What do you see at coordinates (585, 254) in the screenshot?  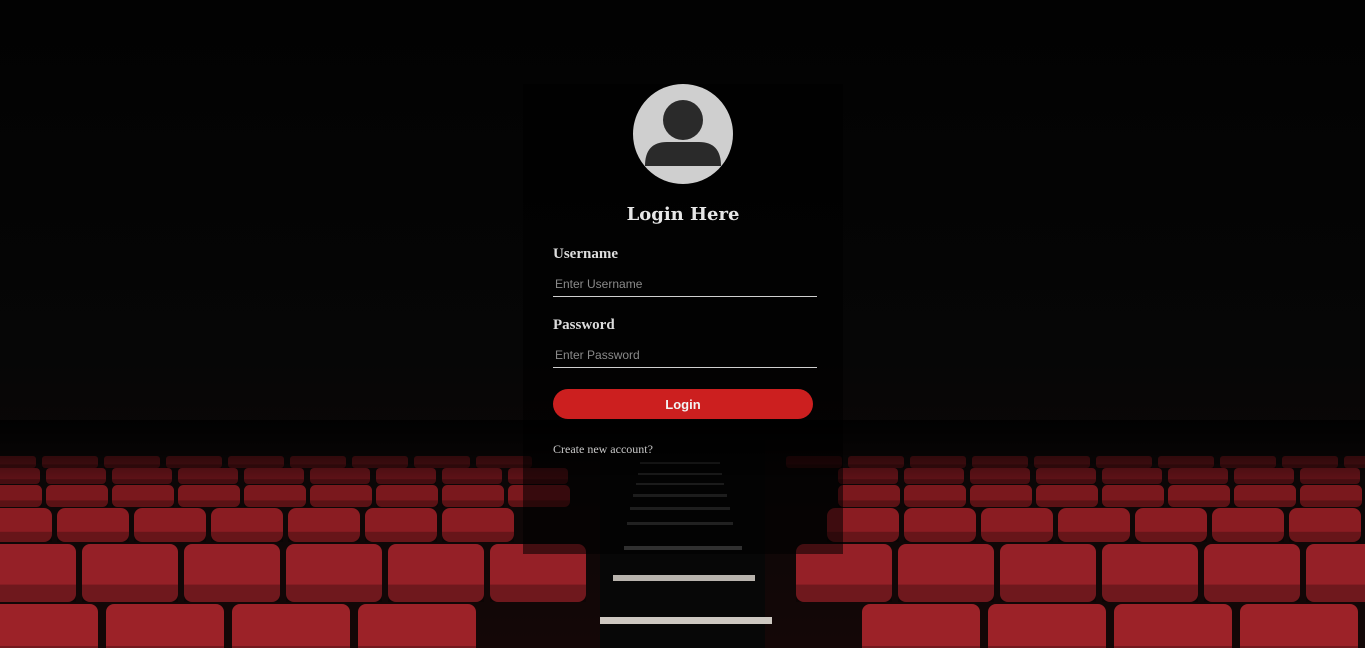 I see `username-label: Username` at bounding box center [585, 254].